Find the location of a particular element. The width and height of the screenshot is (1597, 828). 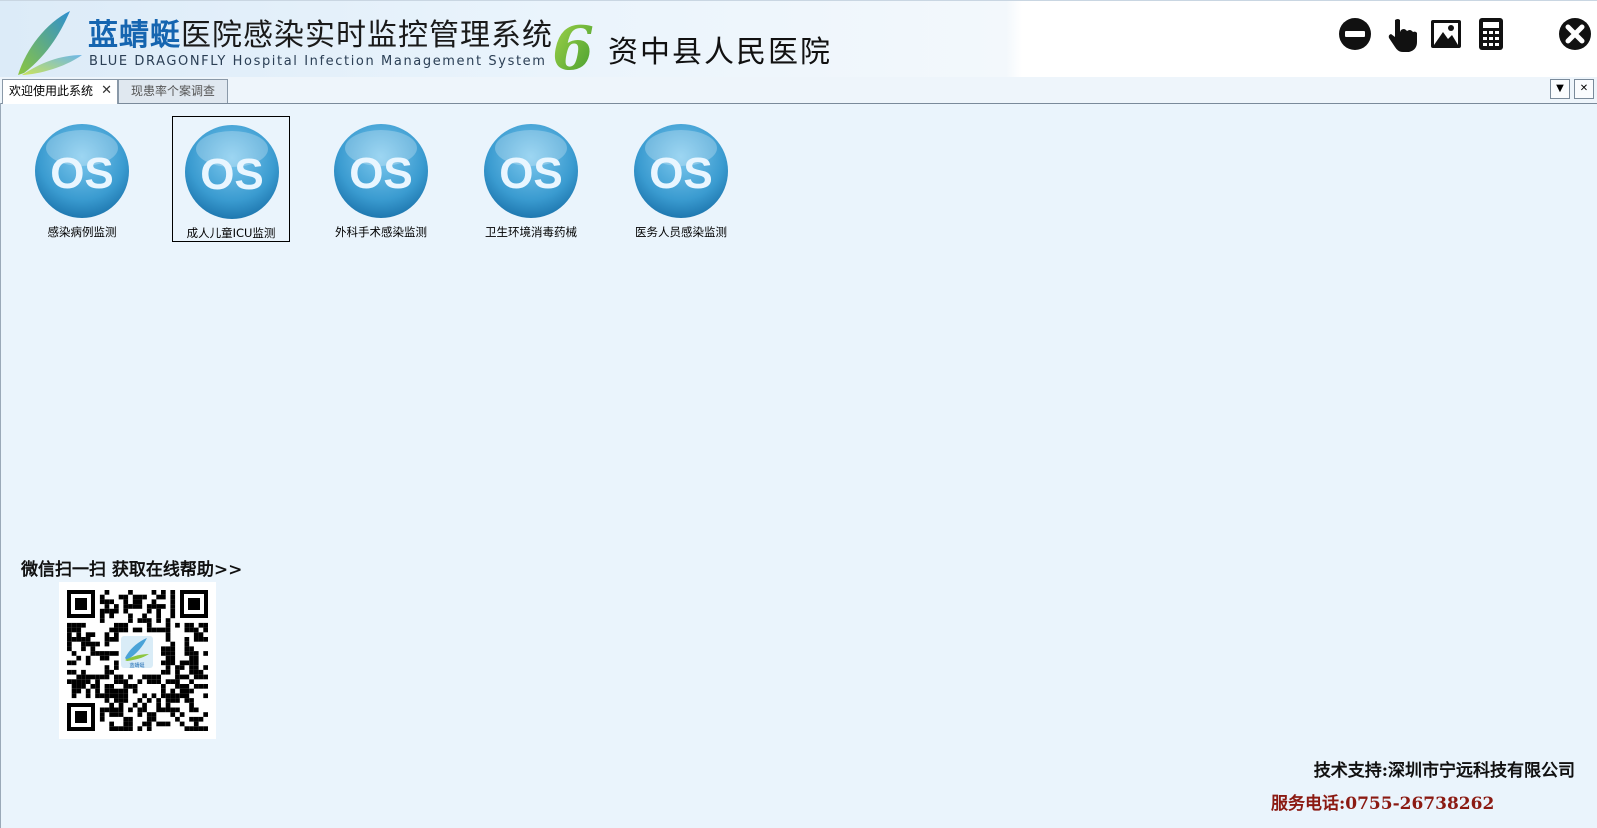

close-circle-icon is located at coordinates (1575, 34).